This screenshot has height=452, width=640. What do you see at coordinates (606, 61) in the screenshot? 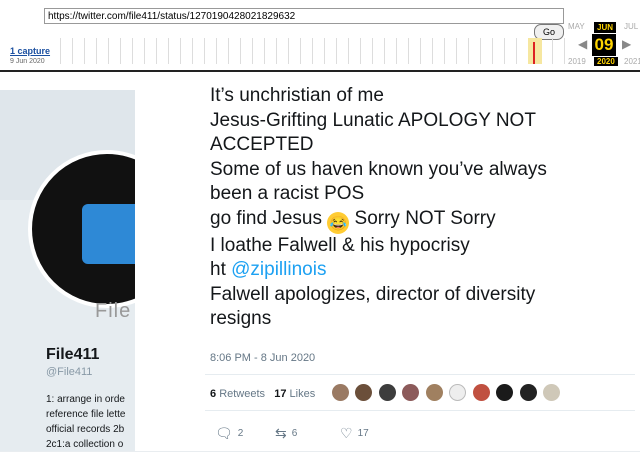
I see `current-year: 2020` at bounding box center [606, 61].